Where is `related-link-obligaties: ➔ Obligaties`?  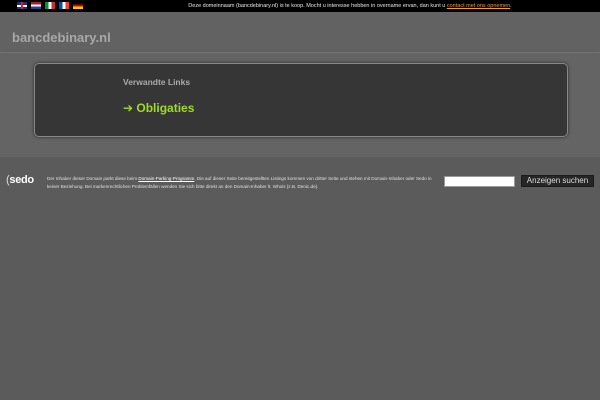
related-link-obligaties: ➔ Obligaties is located at coordinates (158, 108).